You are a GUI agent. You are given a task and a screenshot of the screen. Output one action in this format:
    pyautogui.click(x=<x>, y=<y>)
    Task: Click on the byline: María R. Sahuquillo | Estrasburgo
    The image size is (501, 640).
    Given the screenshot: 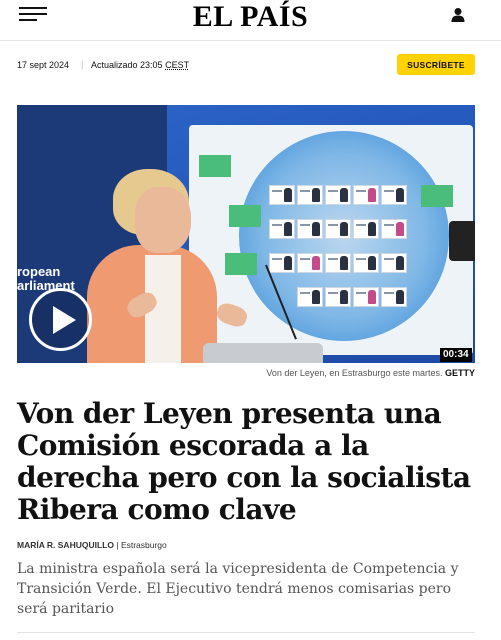 What is the action you would take?
    pyautogui.click(x=92, y=545)
    